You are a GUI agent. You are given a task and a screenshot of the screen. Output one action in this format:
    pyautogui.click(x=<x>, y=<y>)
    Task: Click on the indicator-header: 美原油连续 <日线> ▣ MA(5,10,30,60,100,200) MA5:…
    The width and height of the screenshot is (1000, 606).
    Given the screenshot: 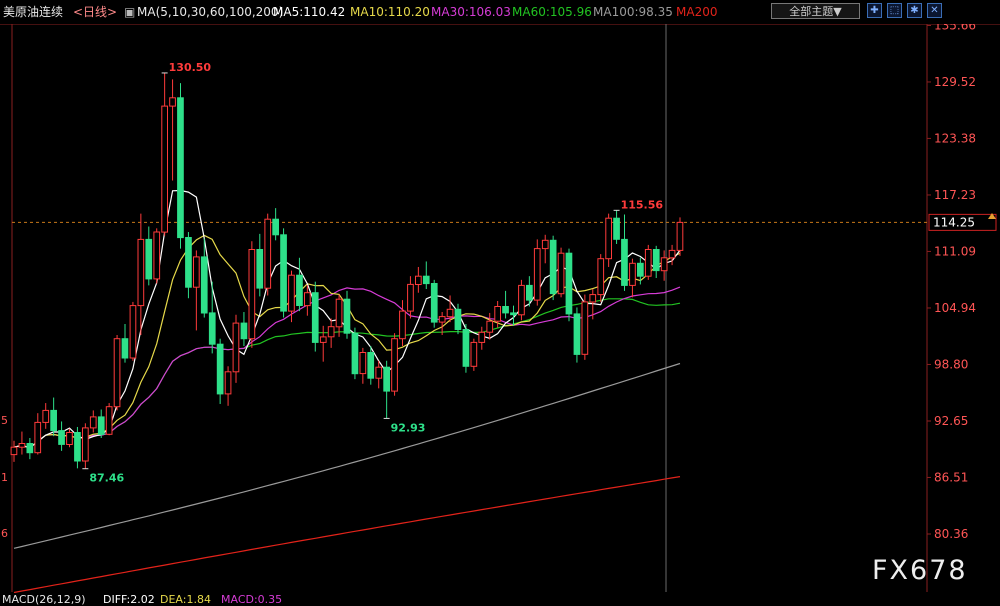 What is the action you would take?
    pyautogui.click(x=500, y=12)
    